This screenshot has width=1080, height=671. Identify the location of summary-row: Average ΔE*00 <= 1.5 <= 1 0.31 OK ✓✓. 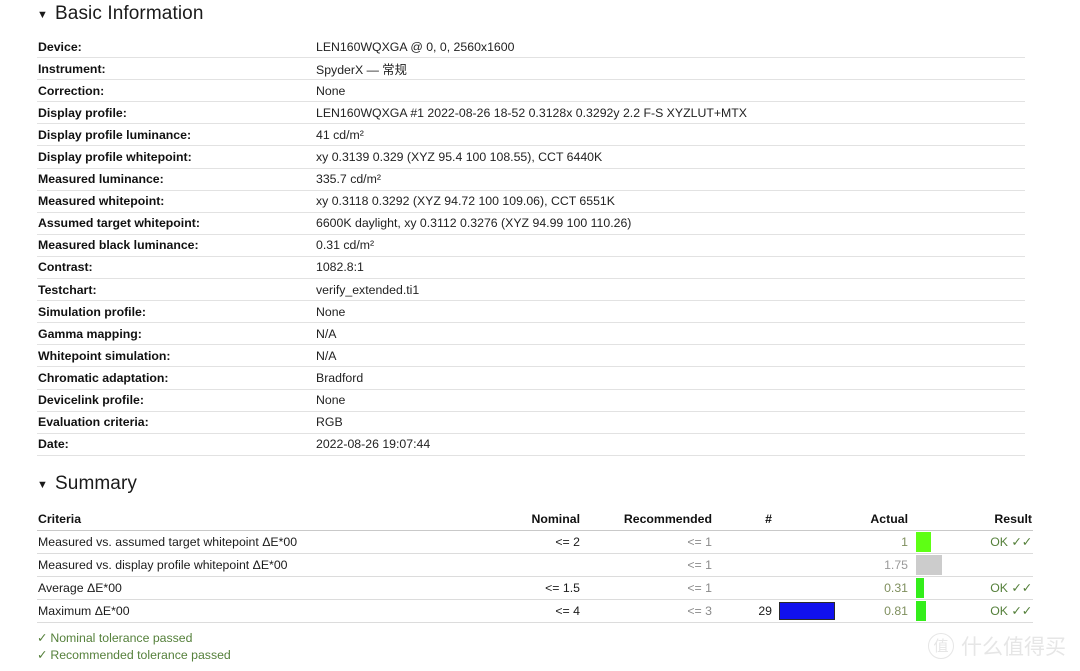
(535, 588).